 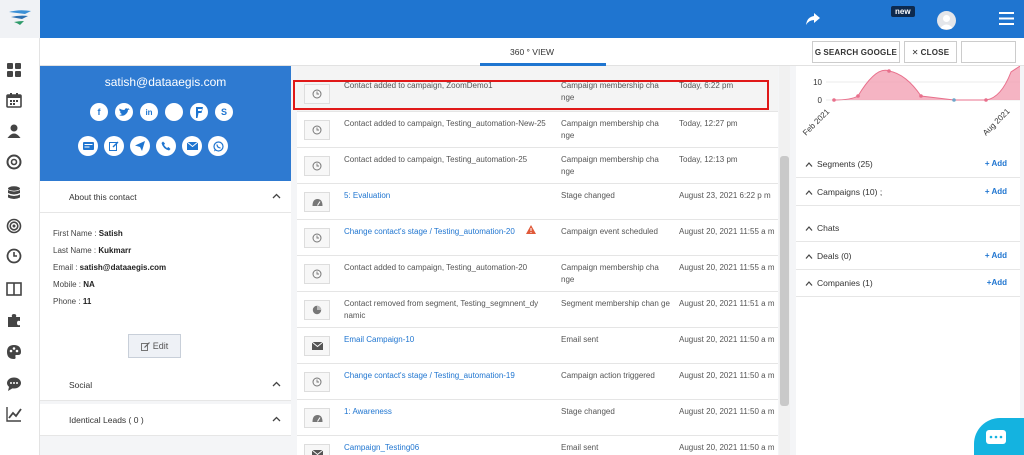 What do you see at coordinates (850, 192) in the screenshot?
I see `section-title: Campaigns (10) ;` at bounding box center [850, 192].